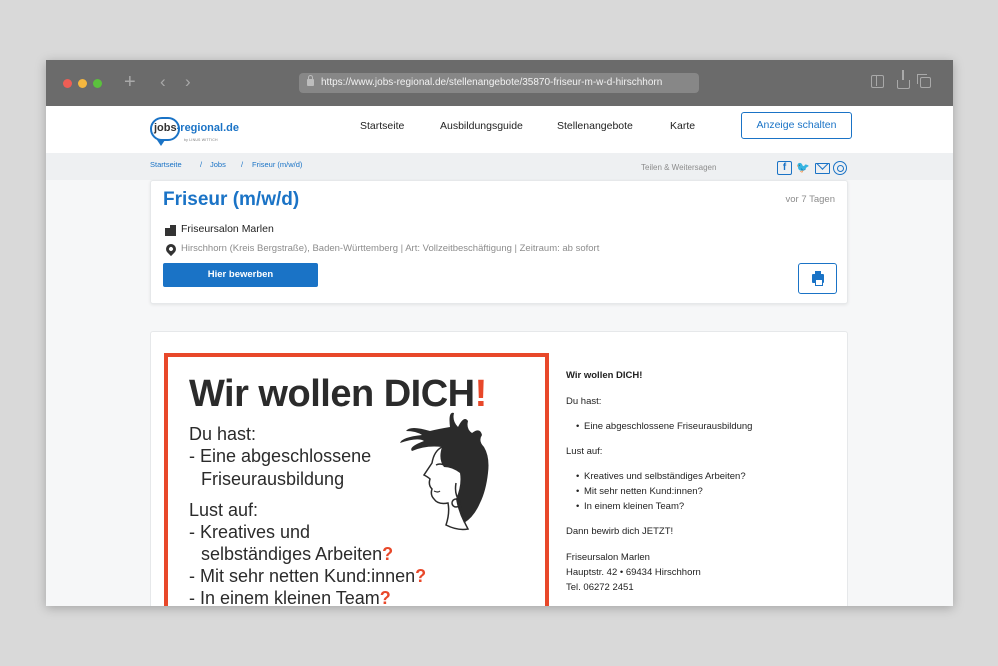 The width and height of the screenshot is (998, 666). What do you see at coordinates (682, 126) in the screenshot?
I see `nav-karte: Karte` at bounding box center [682, 126].